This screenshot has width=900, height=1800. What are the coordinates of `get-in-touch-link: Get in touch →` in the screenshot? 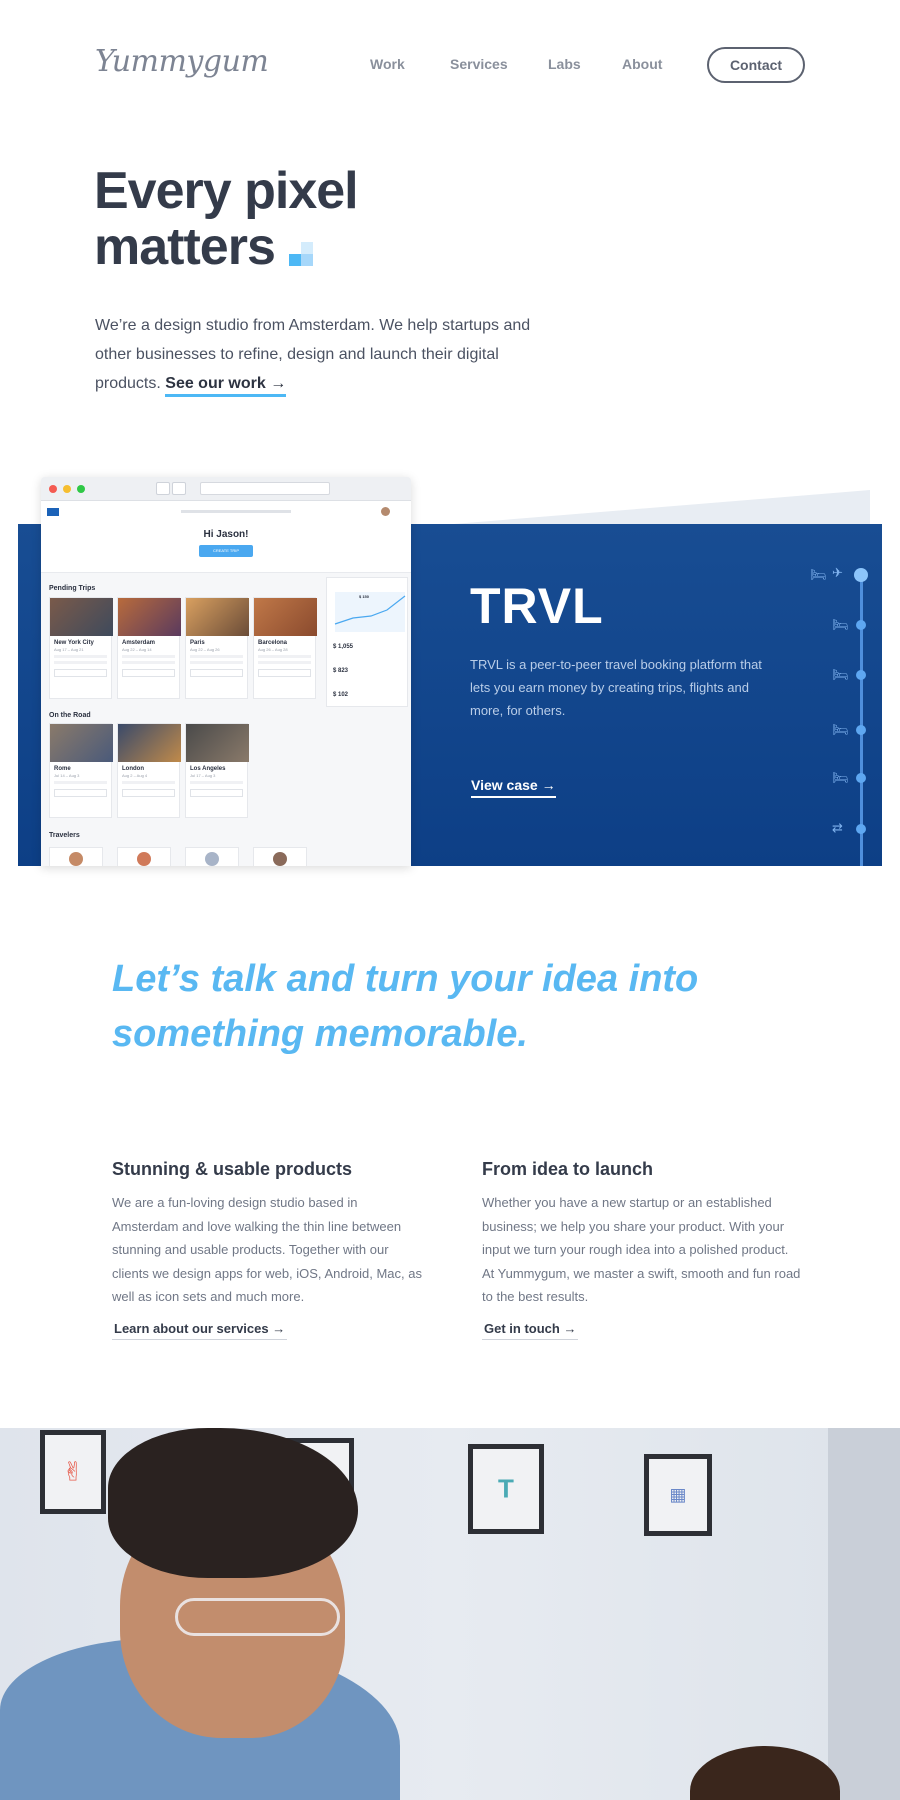 It's located at (530, 1330).